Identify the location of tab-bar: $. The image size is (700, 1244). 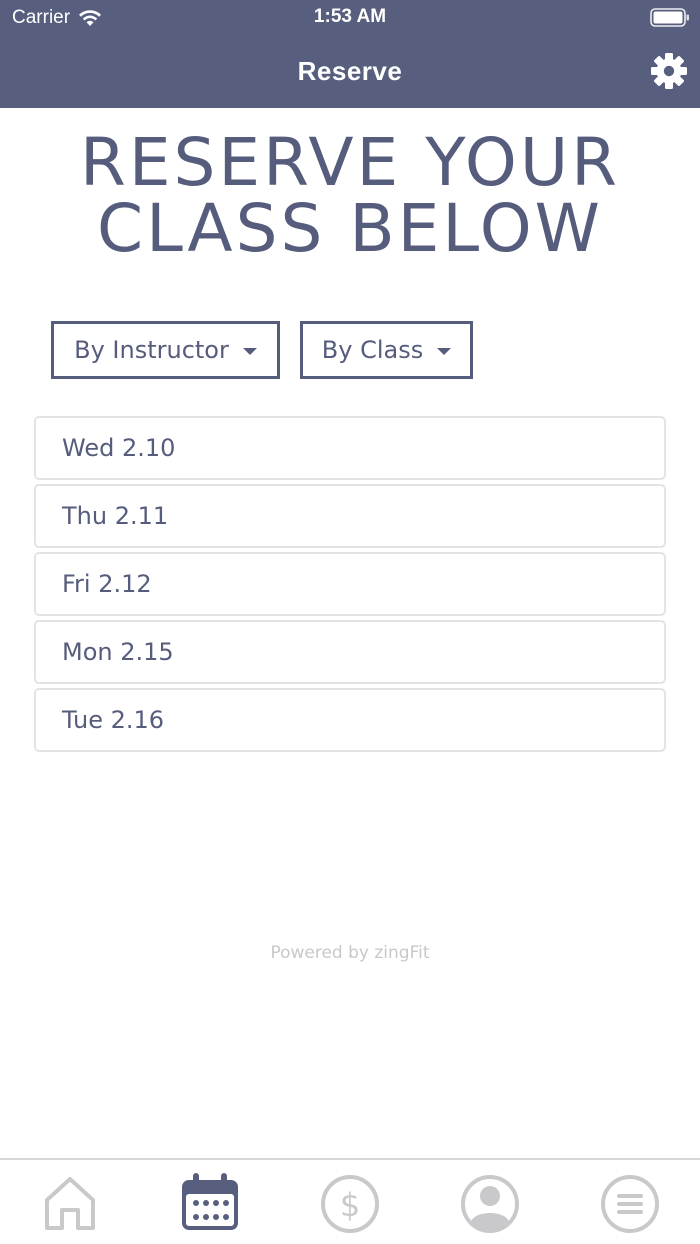
(350, 1201).